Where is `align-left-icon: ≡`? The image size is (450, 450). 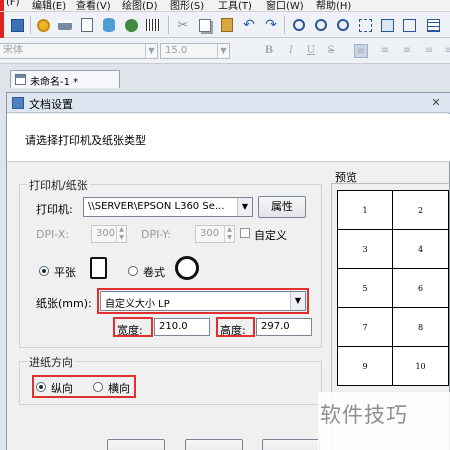
align-left-icon: ≡ is located at coordinates (361, 51).